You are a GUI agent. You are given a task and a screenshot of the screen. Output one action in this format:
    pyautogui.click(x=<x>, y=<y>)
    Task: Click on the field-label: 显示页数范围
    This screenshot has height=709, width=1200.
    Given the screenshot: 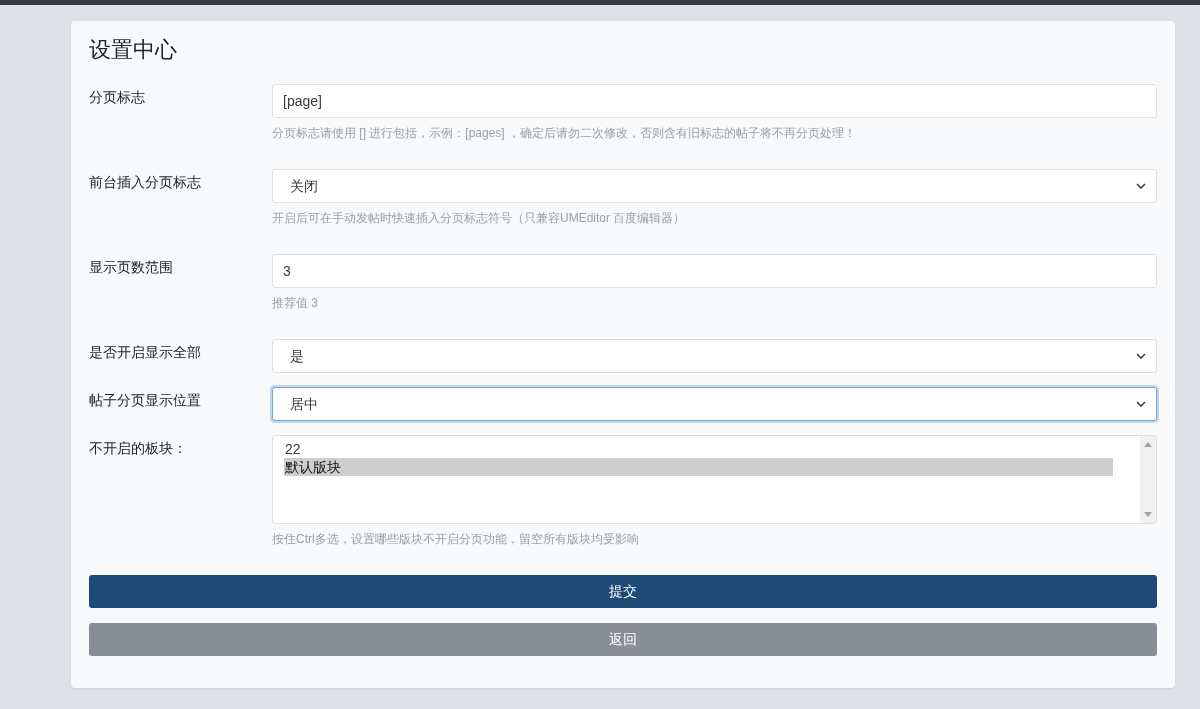 What is the action you would take?
    pyautogui.click(x=131, y=267)
    